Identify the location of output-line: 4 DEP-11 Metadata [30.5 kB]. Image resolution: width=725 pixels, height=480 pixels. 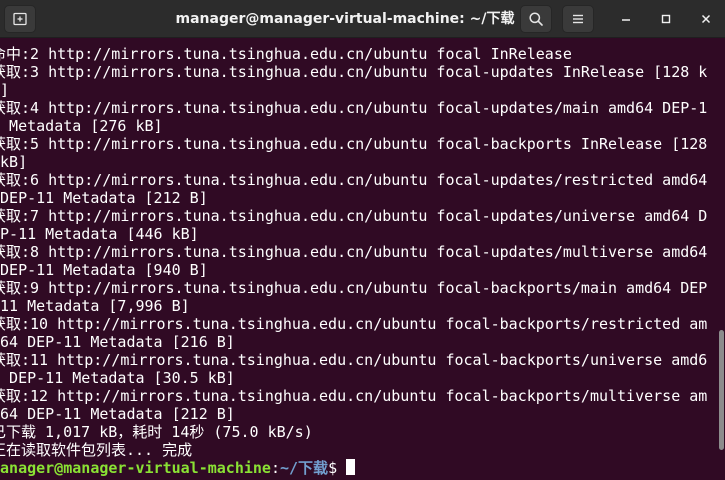
(117, 378).